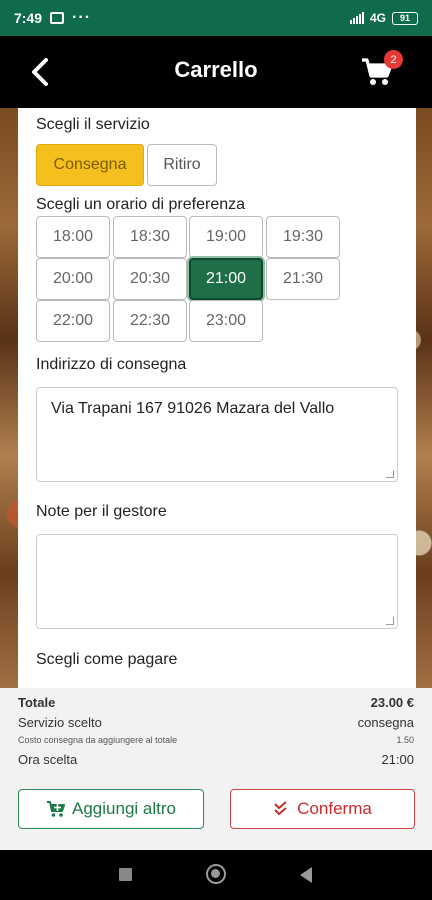 This screenshot has width=432, height=900. I want to click on time-row: Ora scelta 21:00, so click(216, 759).